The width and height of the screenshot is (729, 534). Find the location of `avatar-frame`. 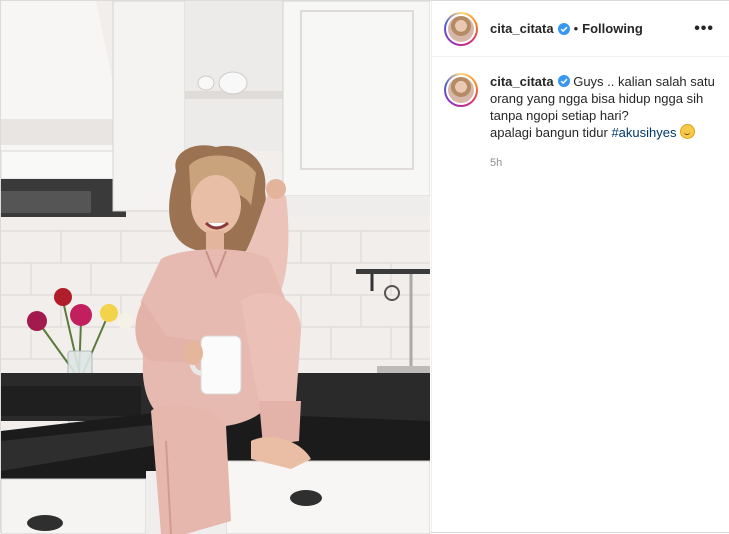

avatar-frame is located at coordinates (461, 28).